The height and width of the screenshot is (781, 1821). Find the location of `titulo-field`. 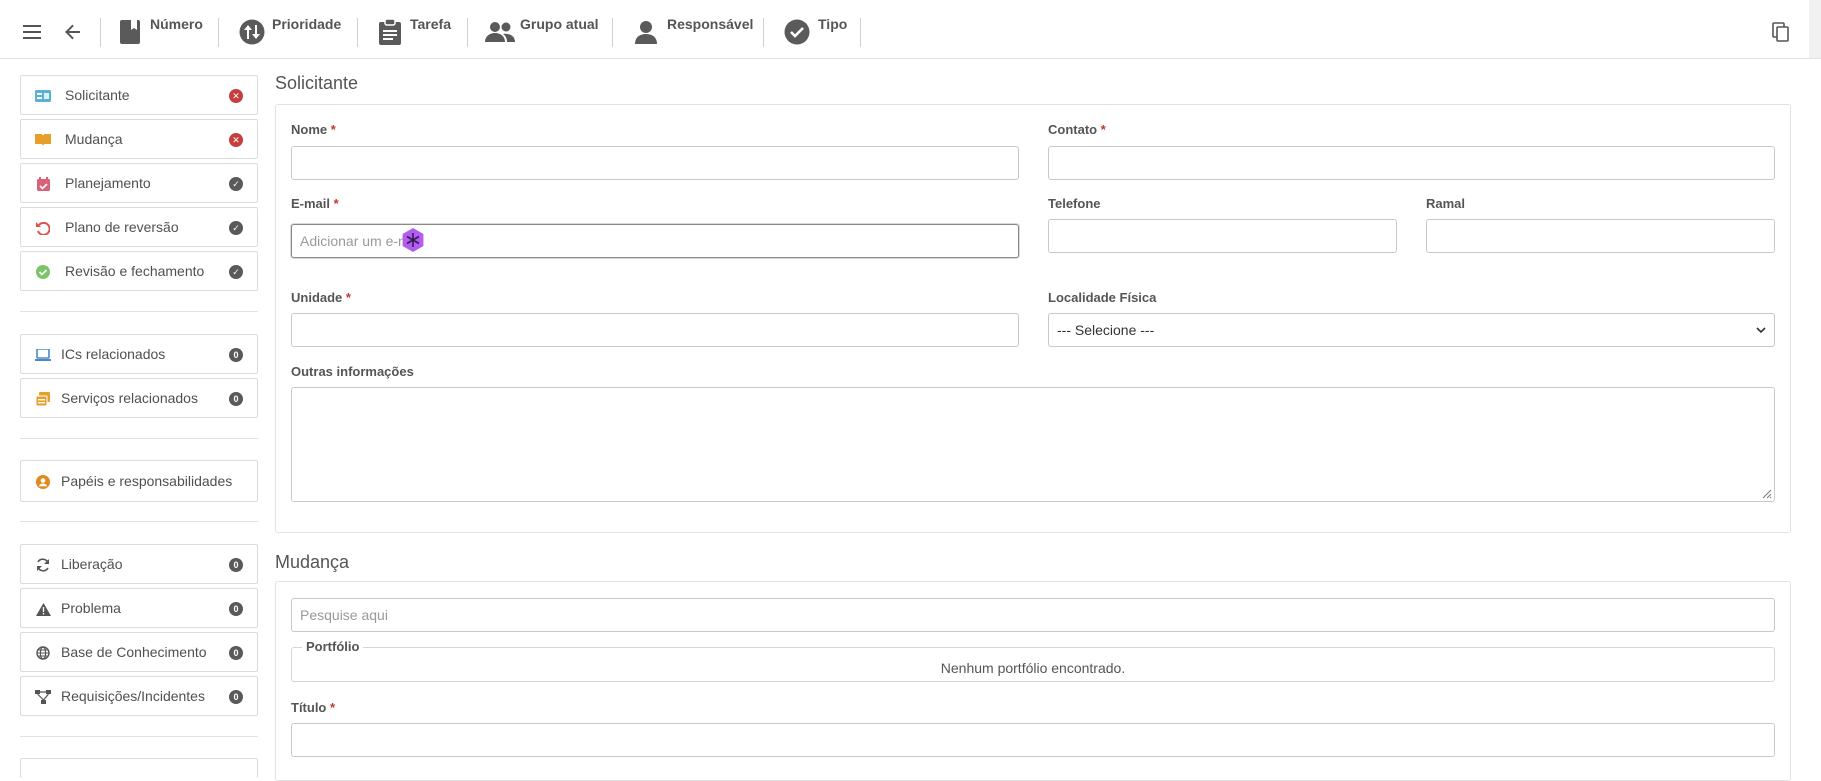

titulo-field is located at coordinates (1033, 740).